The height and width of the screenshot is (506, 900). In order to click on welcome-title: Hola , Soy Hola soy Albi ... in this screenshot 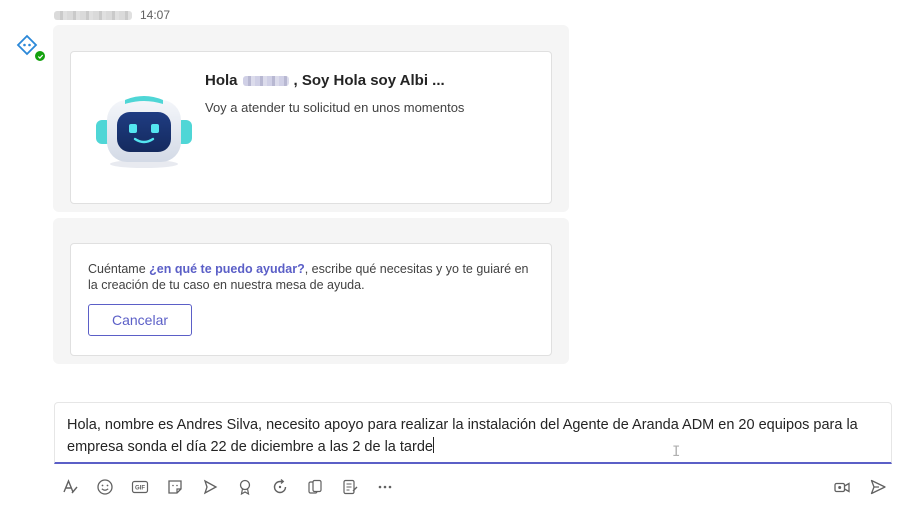, I will do `click(325, 80)`.